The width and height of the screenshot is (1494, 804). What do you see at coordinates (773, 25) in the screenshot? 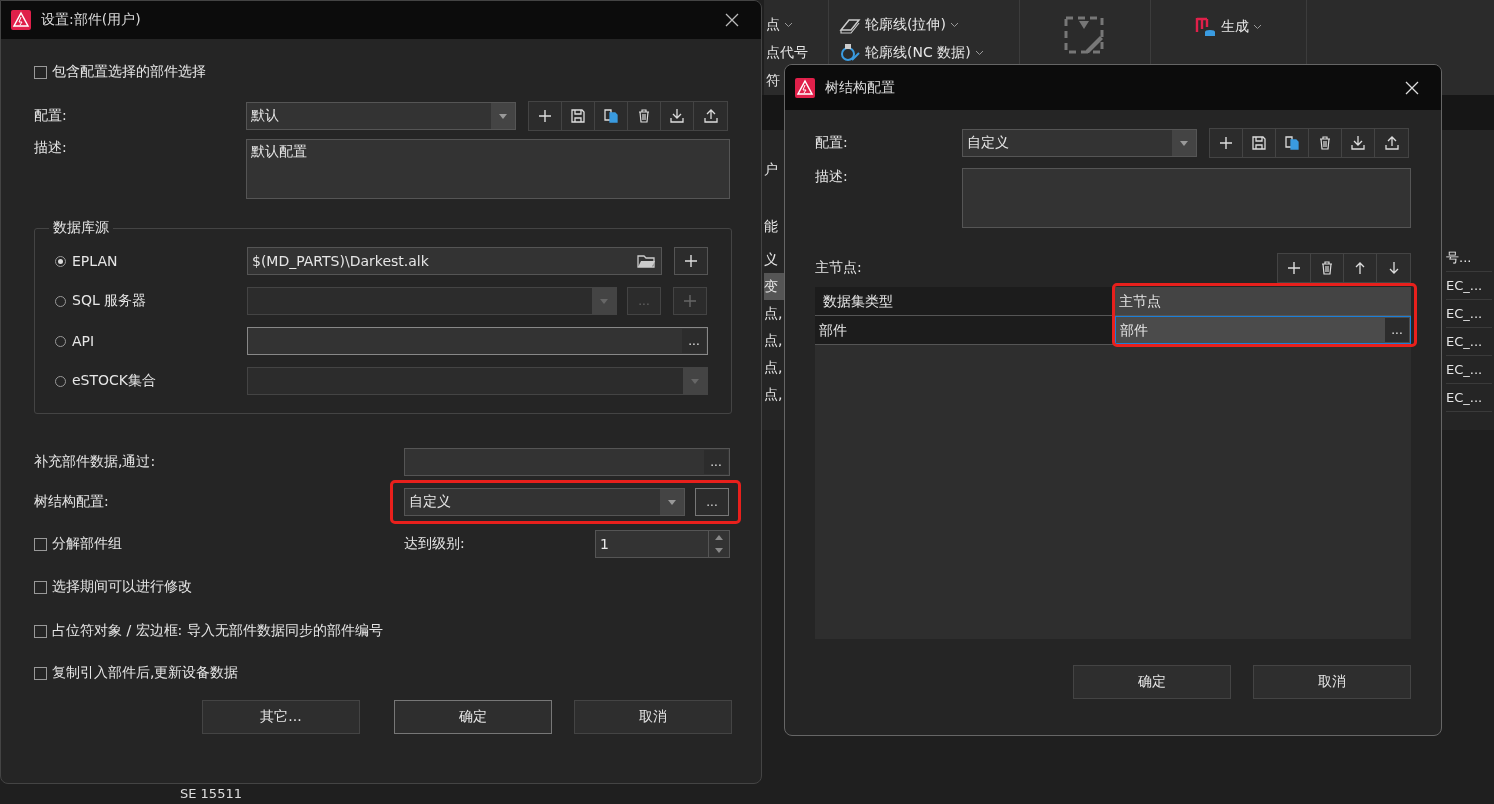
I see `ribbon-label: 点` at bounding box center [773, 25].